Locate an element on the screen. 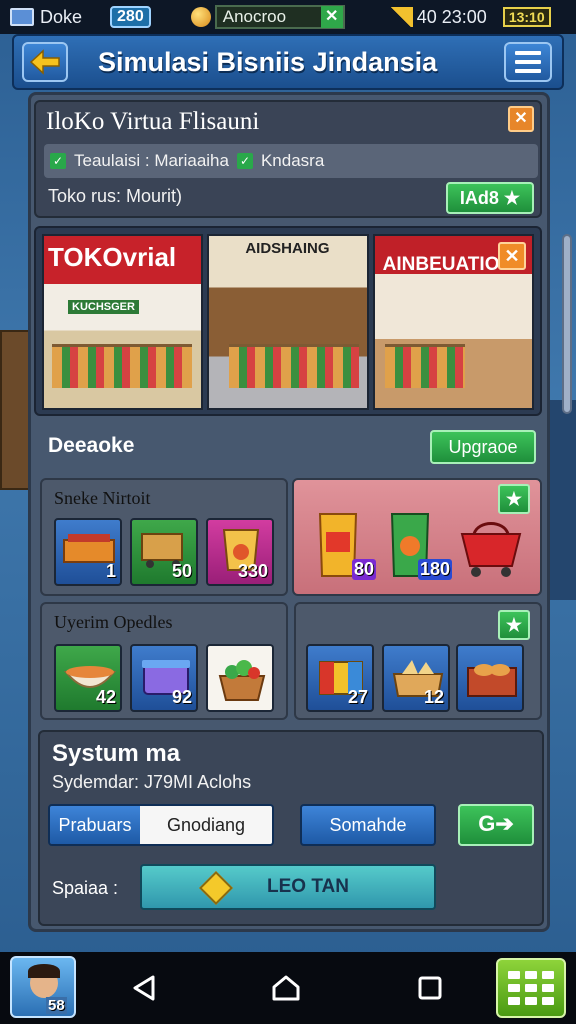  spaiaa-label: Spaiaa : is located at coordinates (85, 888).